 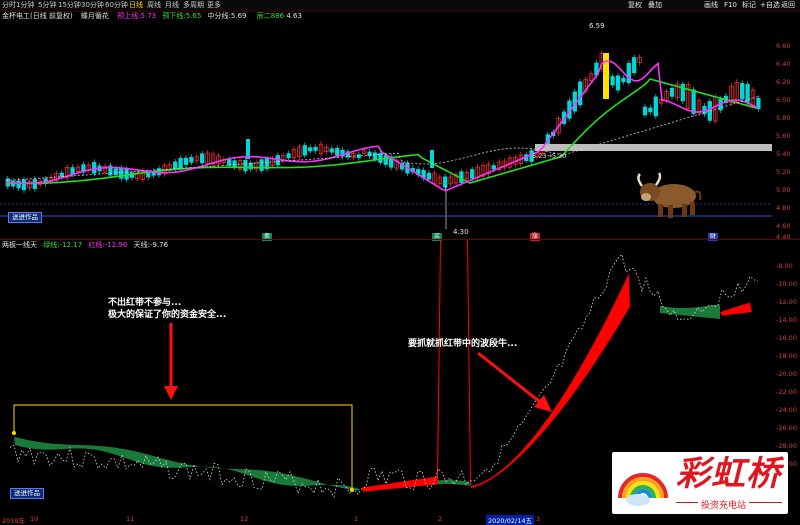 What do you see at coordinates (786, 428) in the screenshot?
I see `indicator-tick: -26.00` at bounding box center [786, 428].